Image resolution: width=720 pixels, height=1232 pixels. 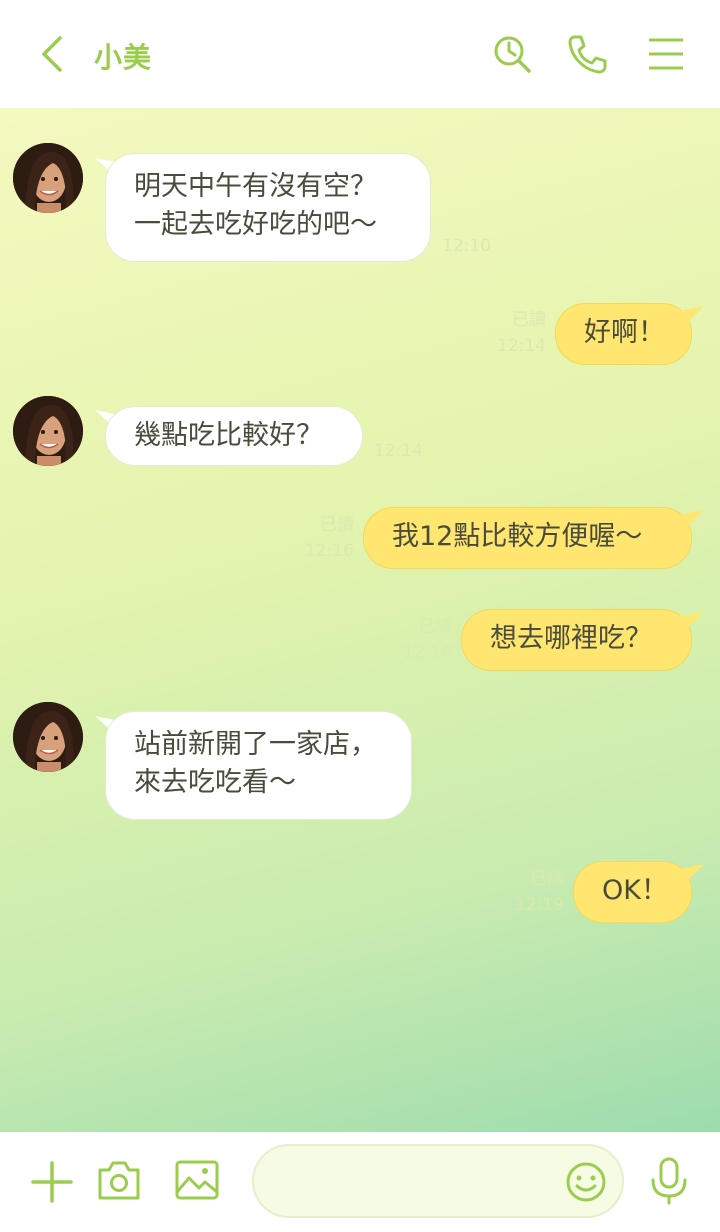 What do you see at coordinates (635, 890) in the screenshot?
I see `message-text: OK！` at bounding box center [635, 890].